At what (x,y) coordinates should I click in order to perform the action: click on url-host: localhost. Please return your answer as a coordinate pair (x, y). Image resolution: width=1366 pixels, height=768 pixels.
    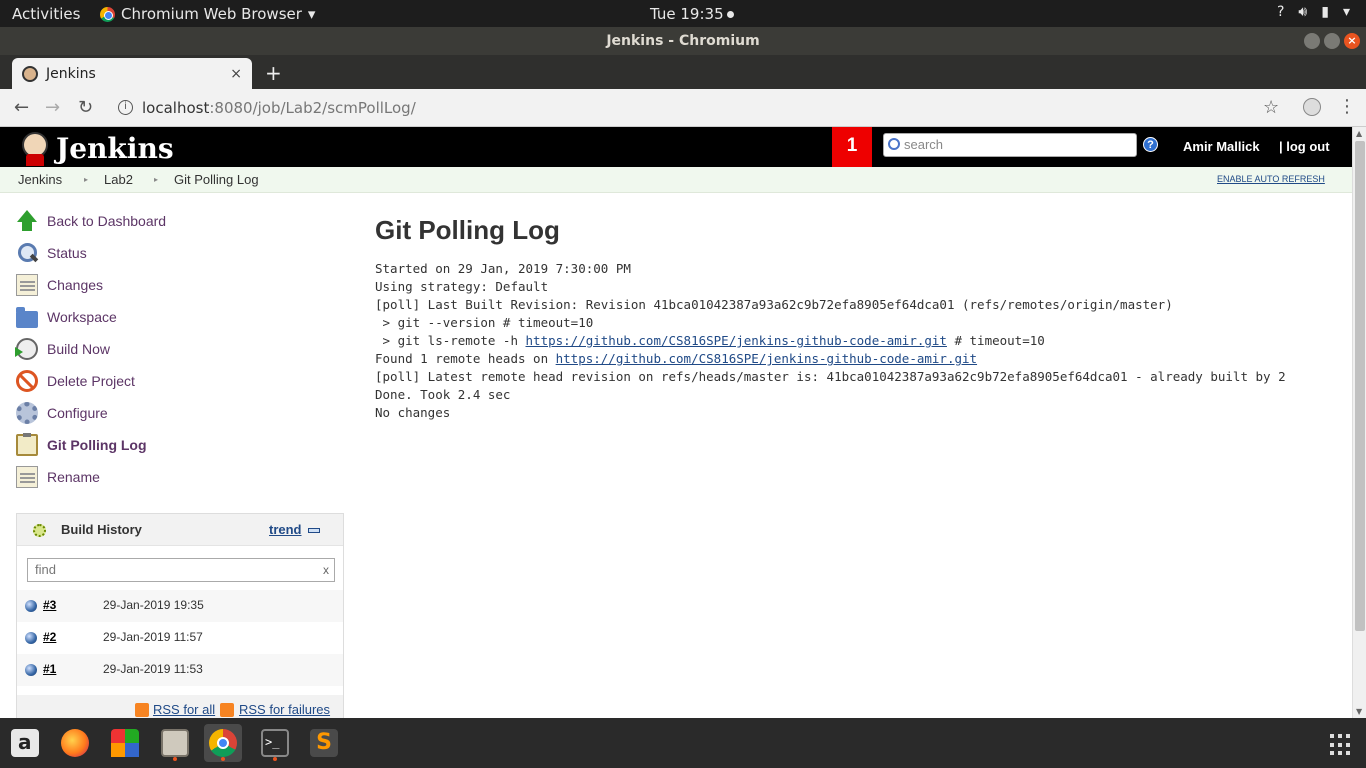
    Looking at the image, I should click on (176, 108).